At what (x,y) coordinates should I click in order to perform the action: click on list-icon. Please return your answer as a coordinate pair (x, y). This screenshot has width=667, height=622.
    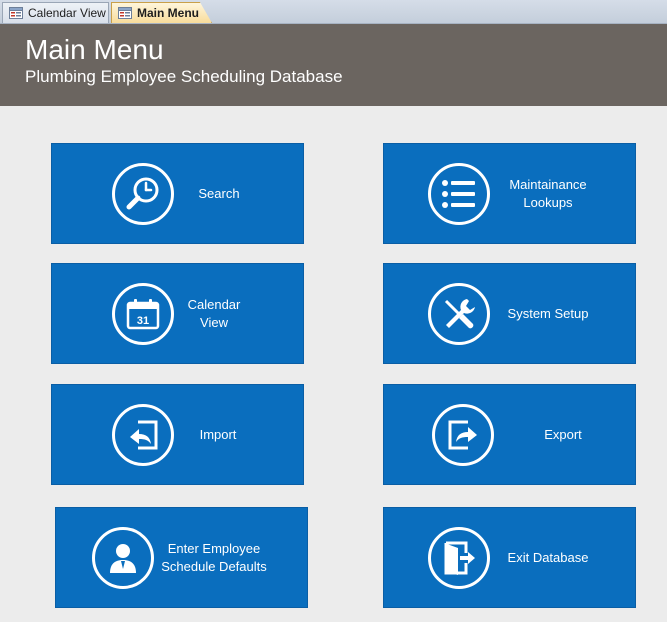
    Looking at the image, I should click on (459, 194).